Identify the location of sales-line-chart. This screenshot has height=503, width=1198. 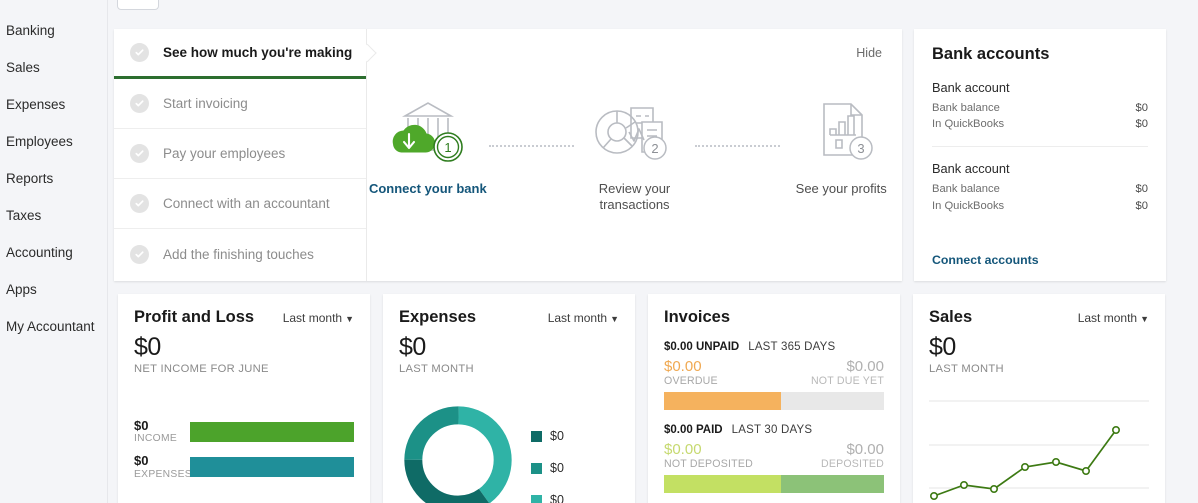
(1039, 449).